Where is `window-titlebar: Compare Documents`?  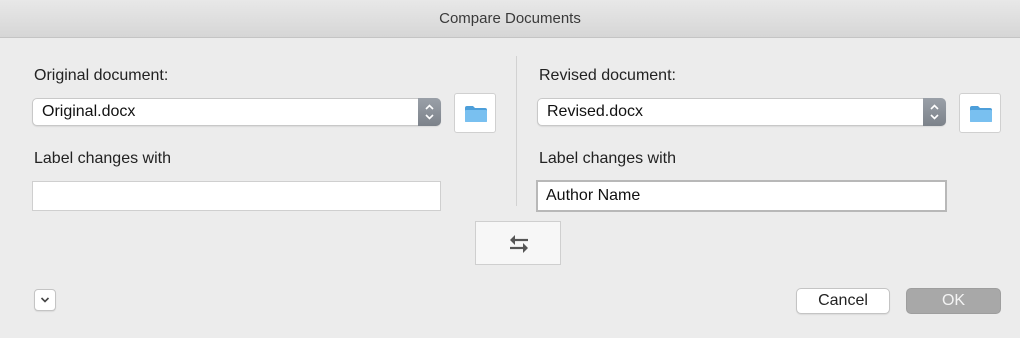 window-titlebar: Compare Documents is located at coordinates (510, 19).